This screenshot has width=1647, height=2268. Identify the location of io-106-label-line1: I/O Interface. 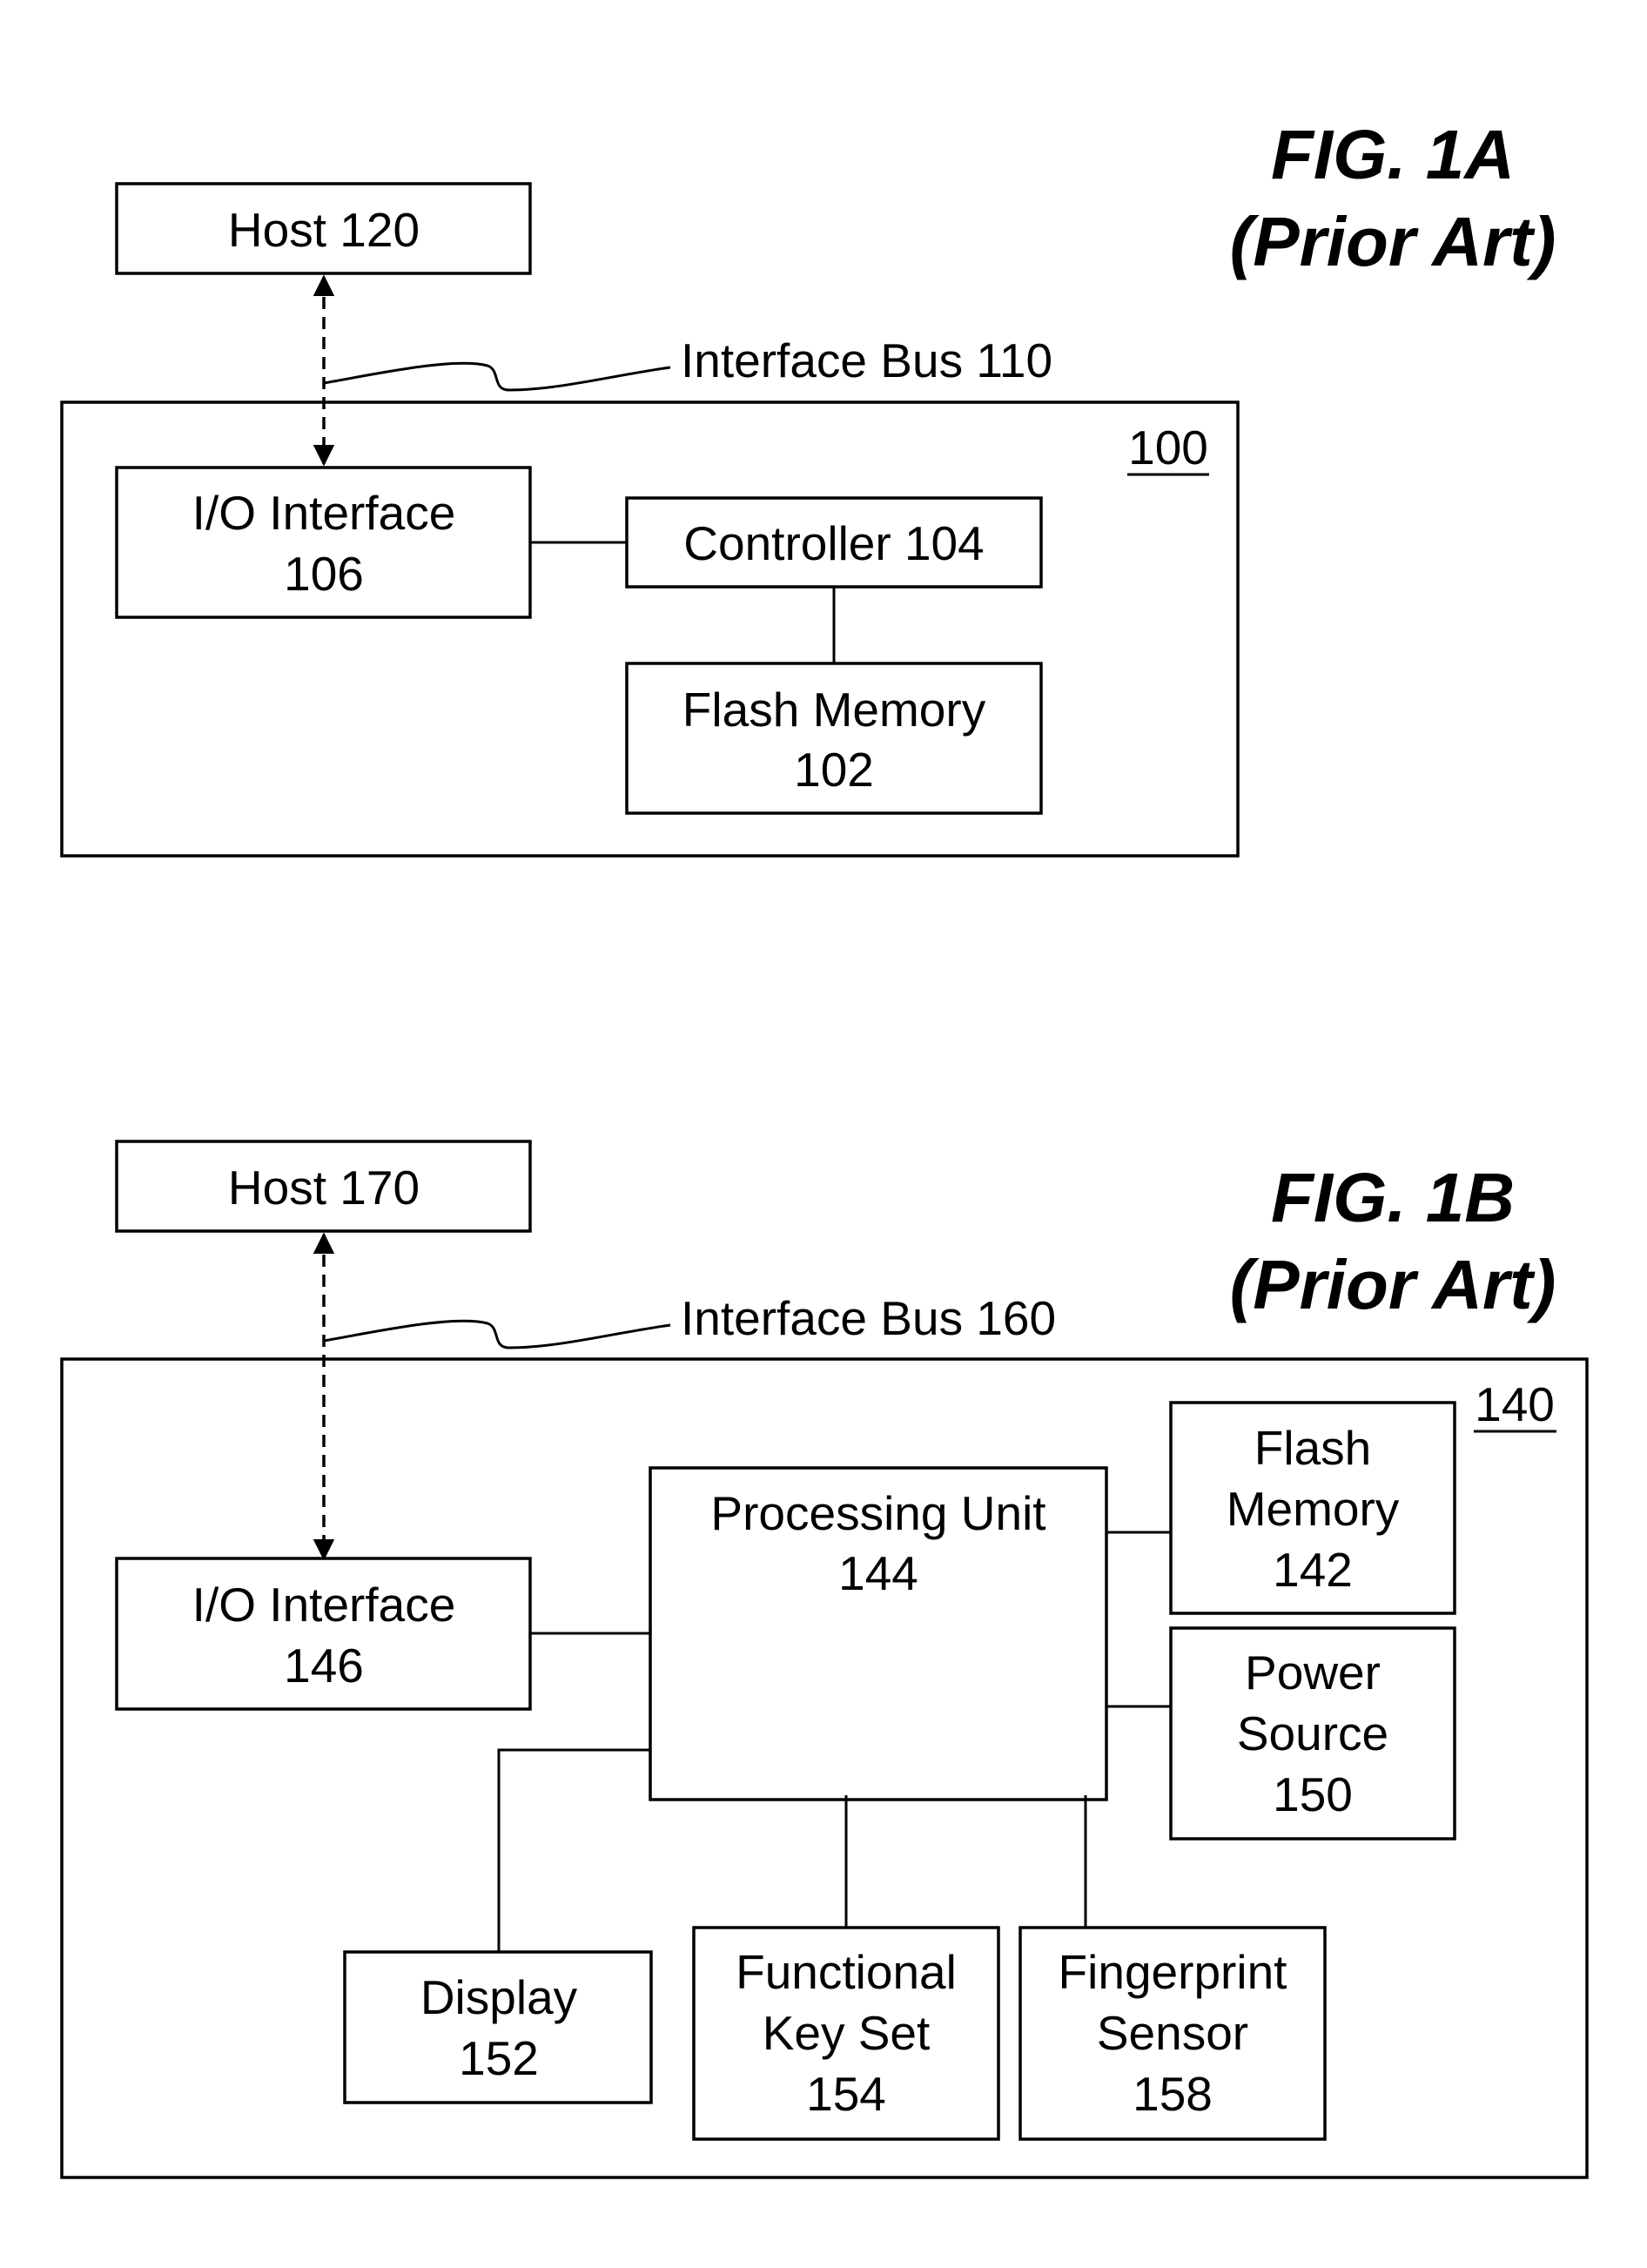
(324, 513).